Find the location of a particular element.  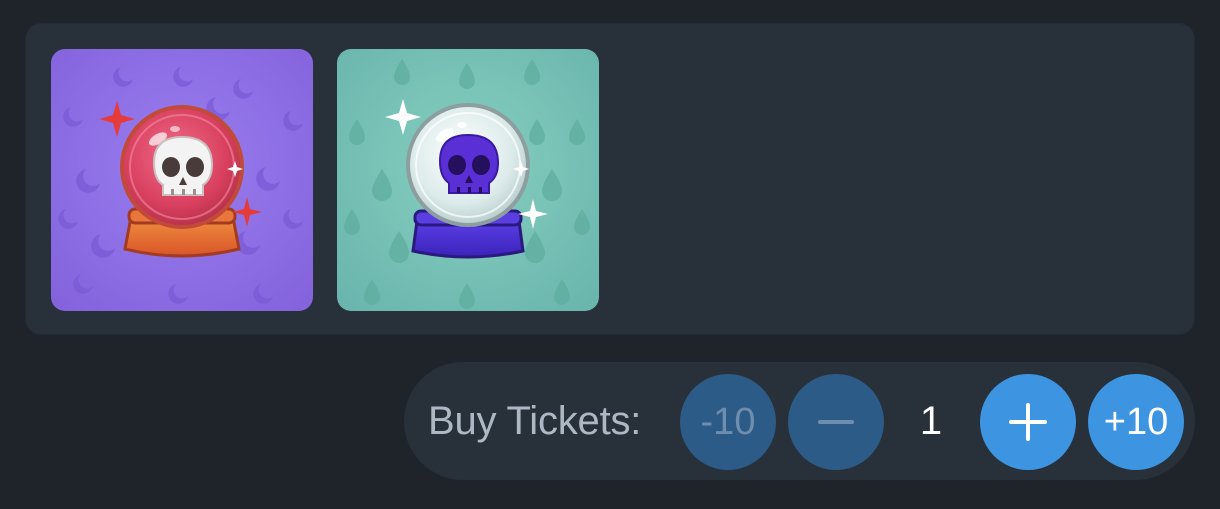

buy-tickets-label: Buy Tickets: is located at coordinates (535, 421).